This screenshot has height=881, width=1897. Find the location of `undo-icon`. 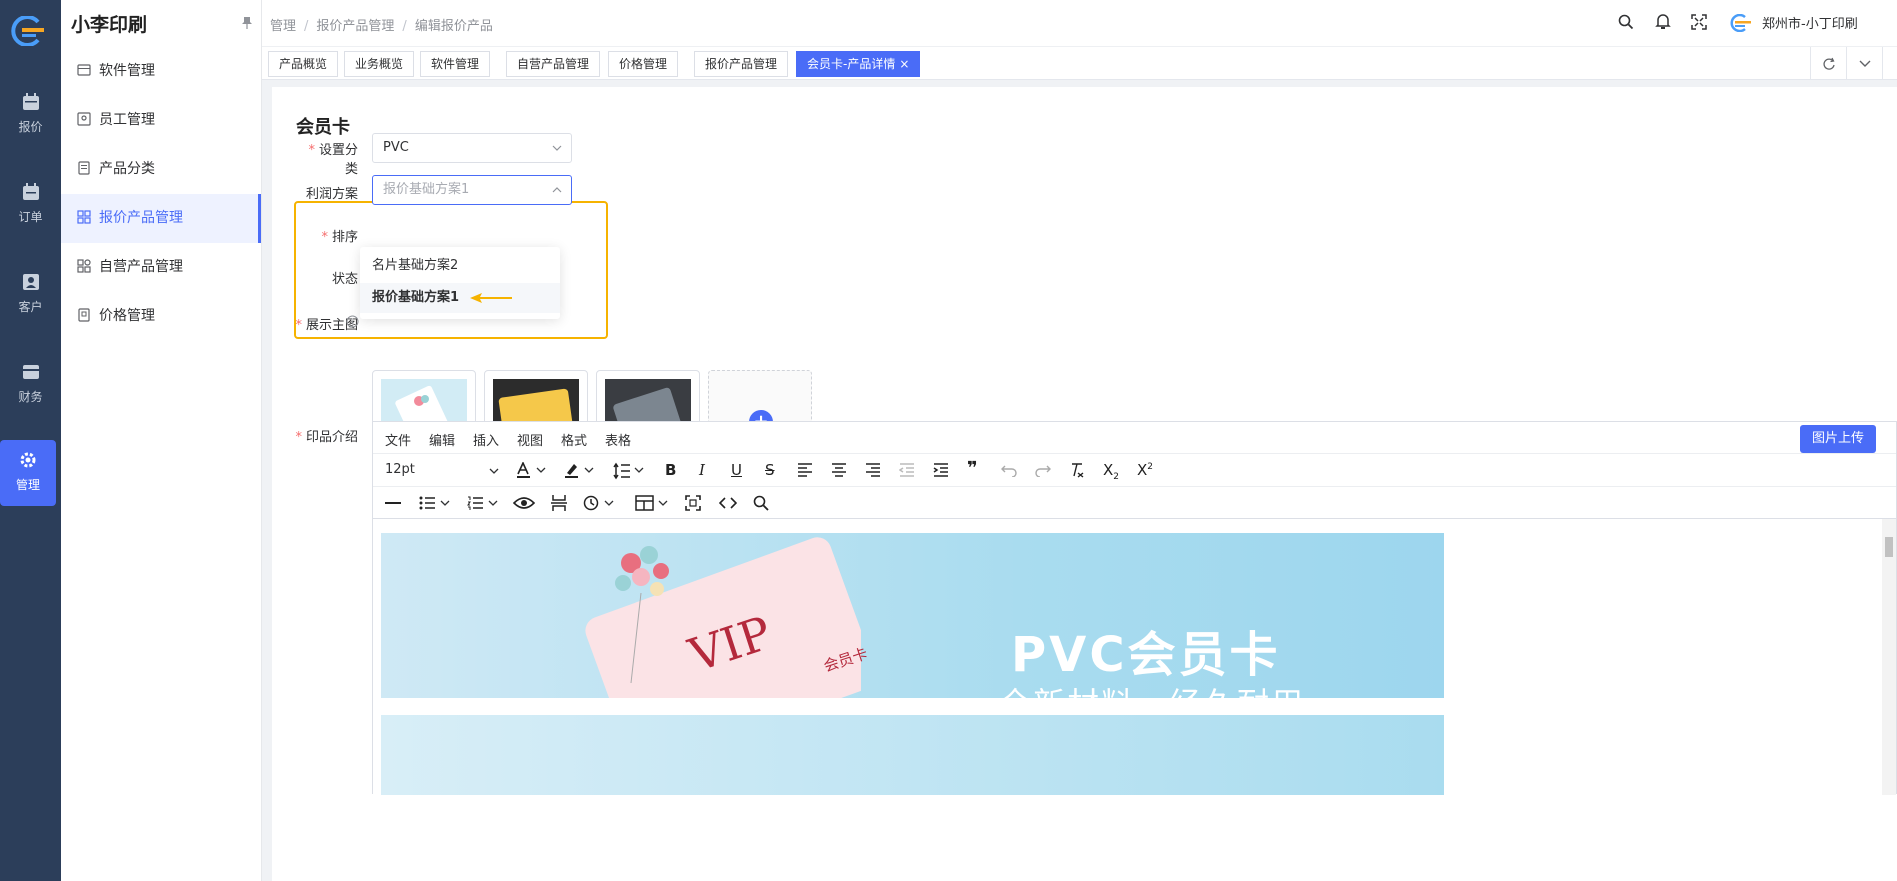

undo-icon is located at coordinates (1009, 470).